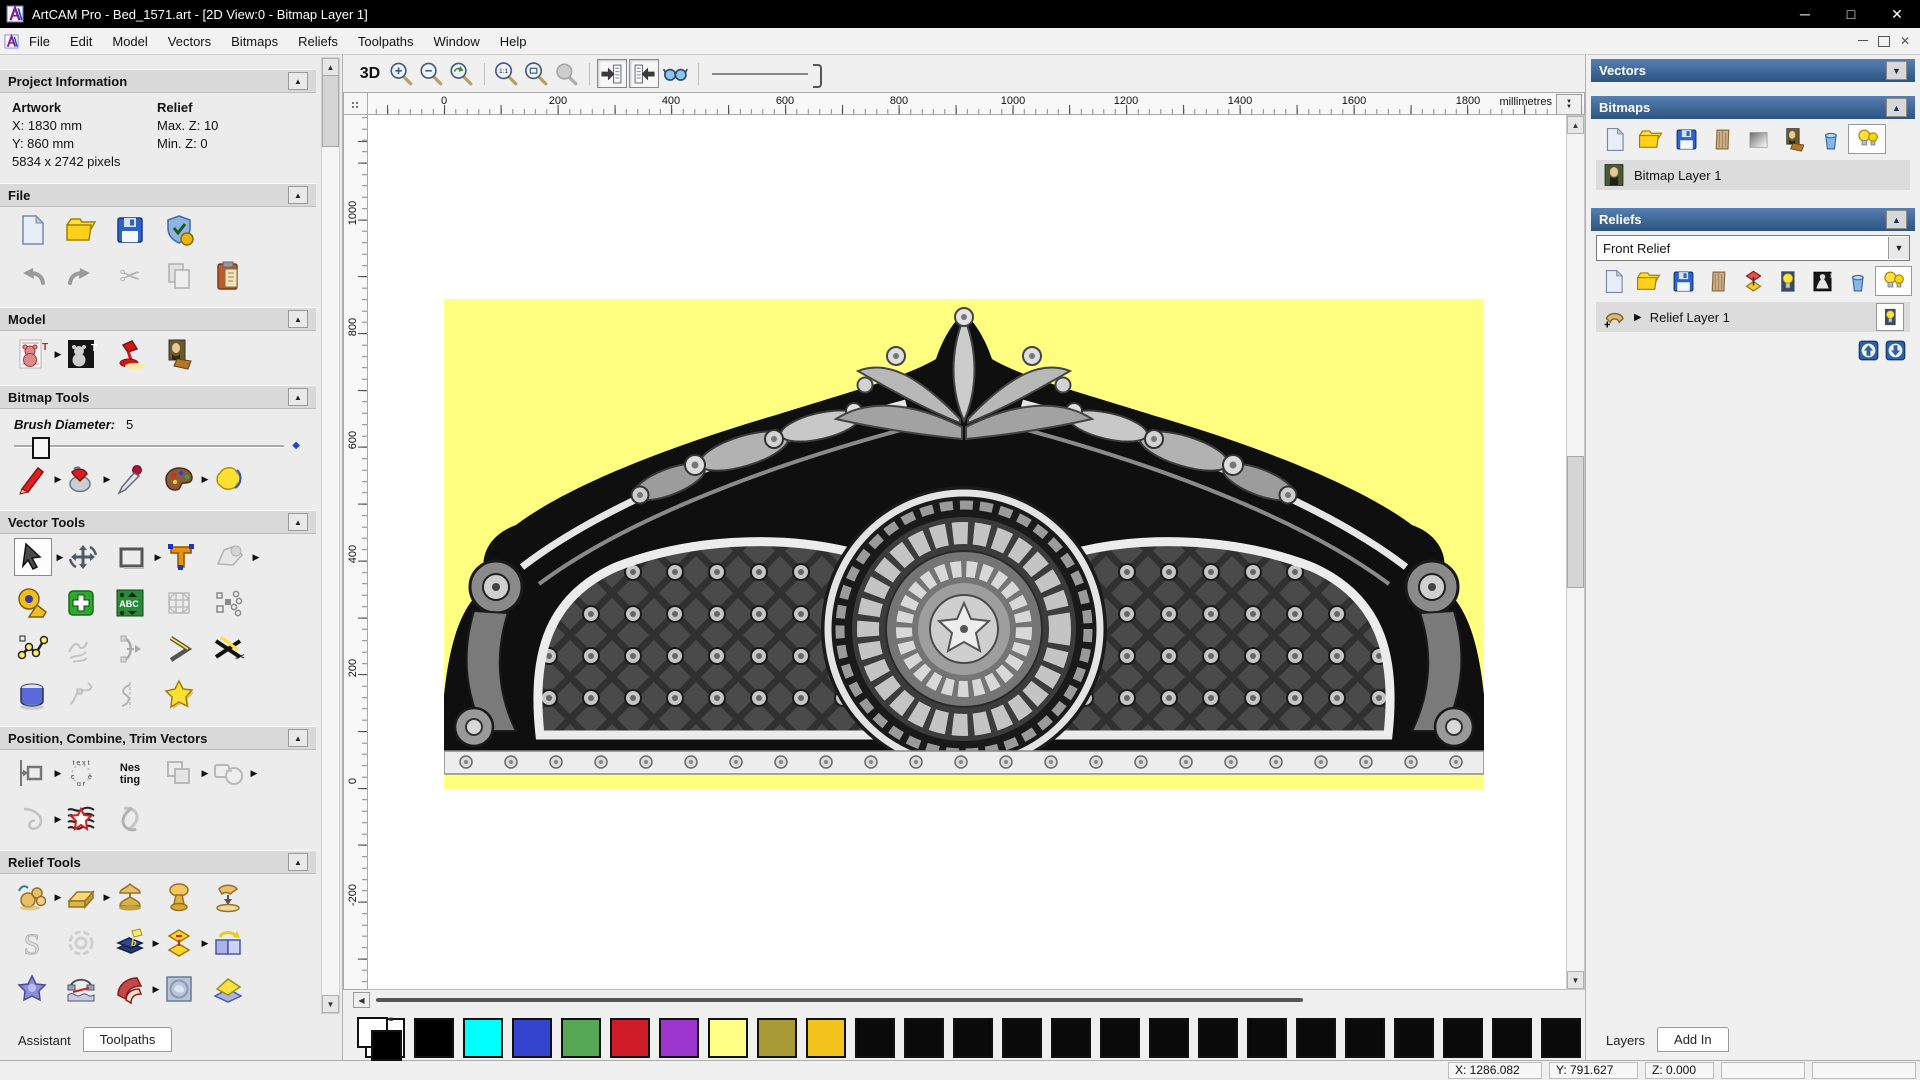 This screenshot has width=1920, height=1080. Describe the element at coordinates (32, 230) in the screenshot. I see `new-model-button` at that location.